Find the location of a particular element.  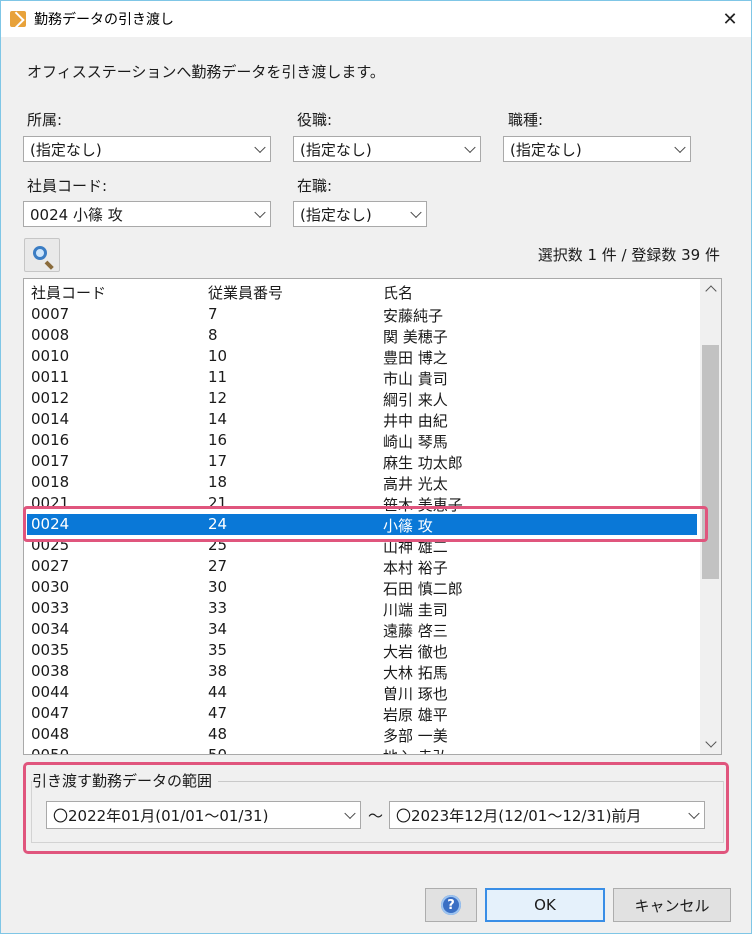

row-employee-code: 0012 is located at coordinates (50, 398).